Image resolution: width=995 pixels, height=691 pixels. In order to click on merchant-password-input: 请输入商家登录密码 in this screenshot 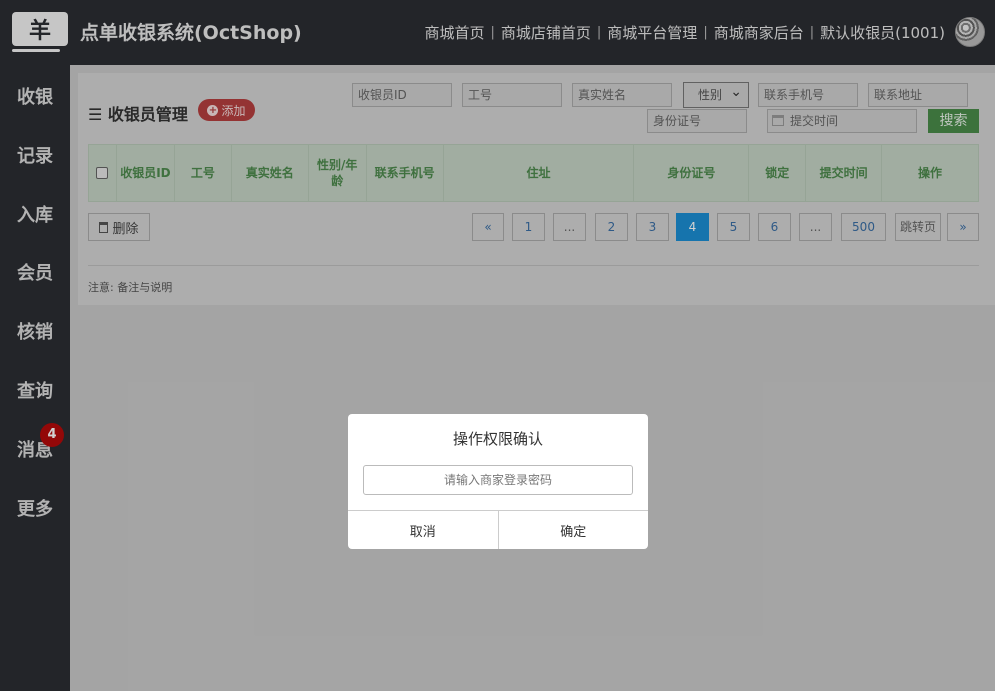, I will do `click(498, 480)`.